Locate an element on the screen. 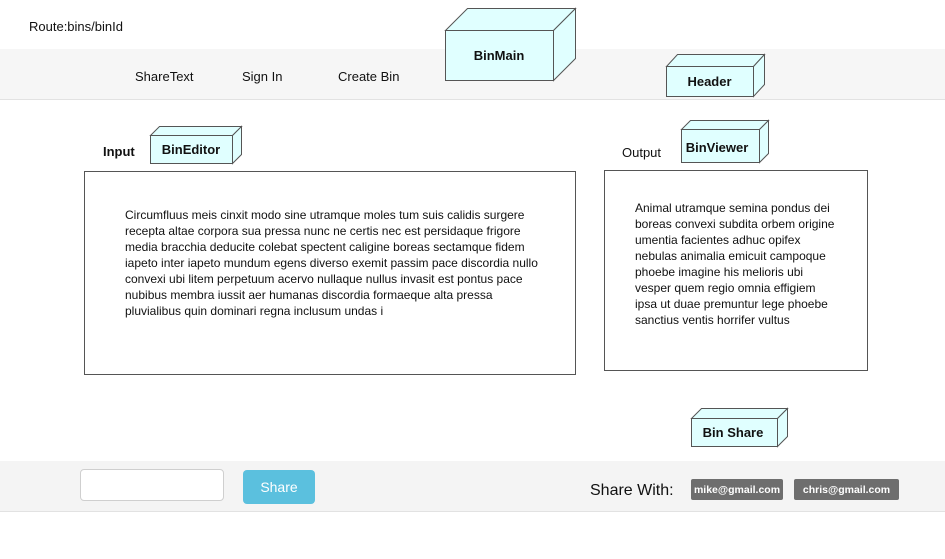 The image size is (945, 559). share-with-label: Share With: is located at coordinates (632, 490).